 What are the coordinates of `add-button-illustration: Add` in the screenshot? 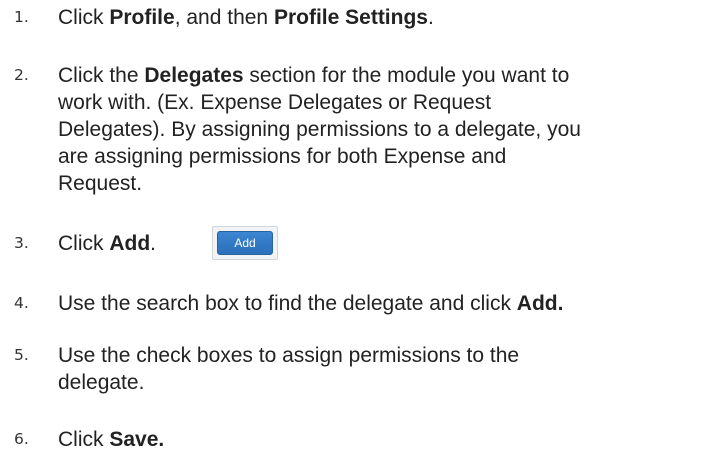 It's located at (245, 243).